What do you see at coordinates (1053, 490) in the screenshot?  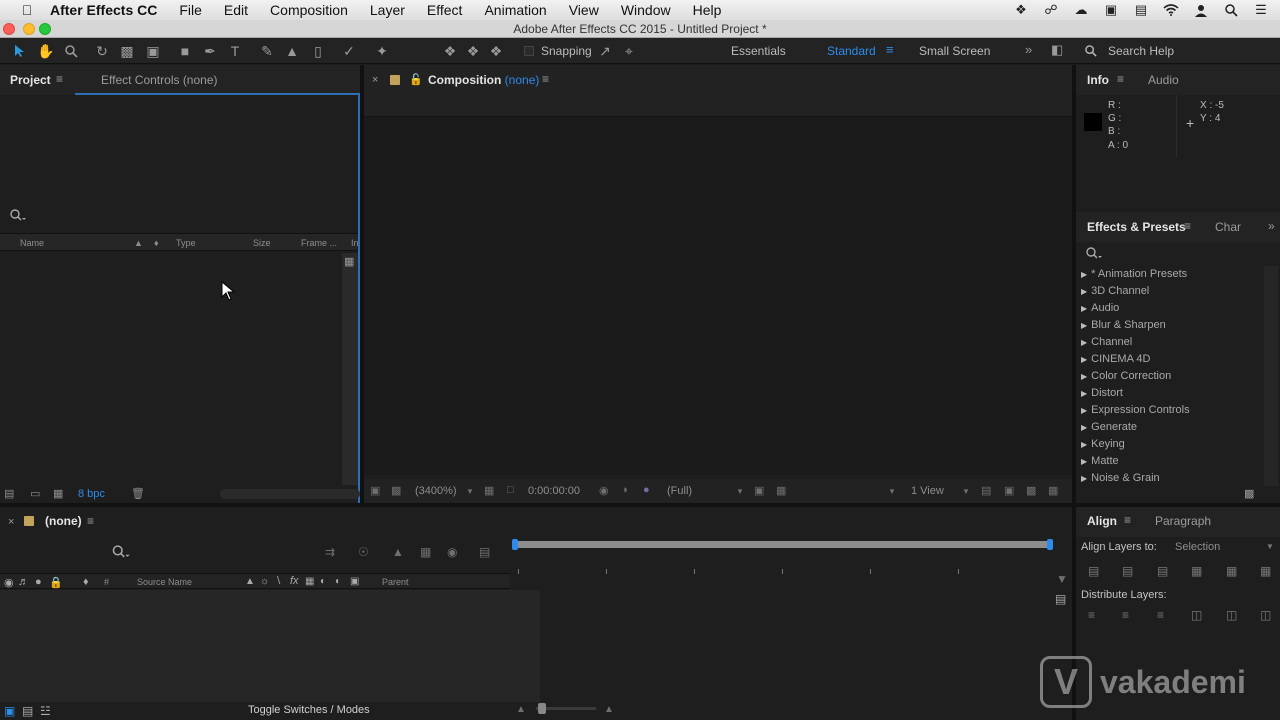 I see `flowchart-icon: ▦` at bounding box center [1053, 490].